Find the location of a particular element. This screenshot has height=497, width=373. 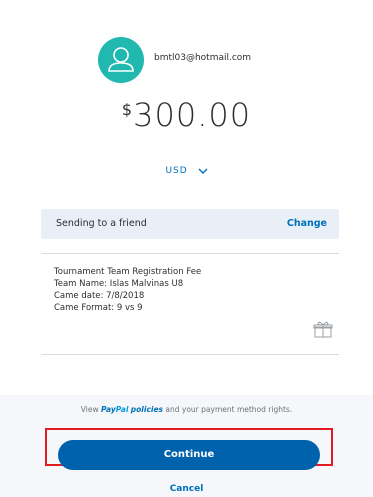

policy-link-label: policies is located at coordinates (147, 409).